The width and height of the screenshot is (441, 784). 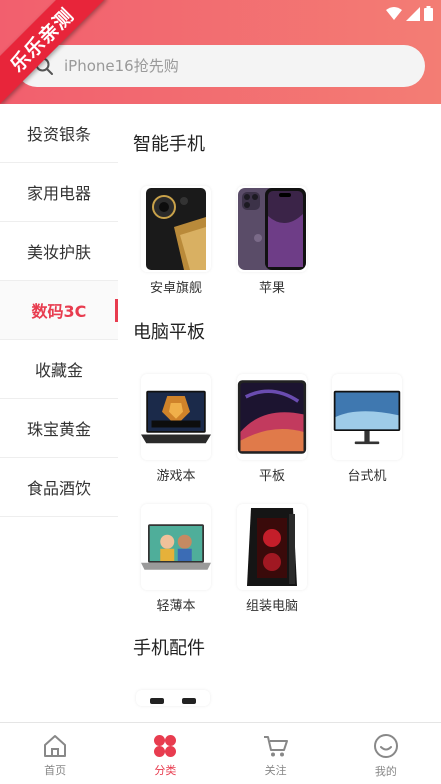 What do you see at coordinates (59, 251) in the screenshot?
I see `sidebar-item-beauty: 美妆护肤` at bounding box center [59, 251].